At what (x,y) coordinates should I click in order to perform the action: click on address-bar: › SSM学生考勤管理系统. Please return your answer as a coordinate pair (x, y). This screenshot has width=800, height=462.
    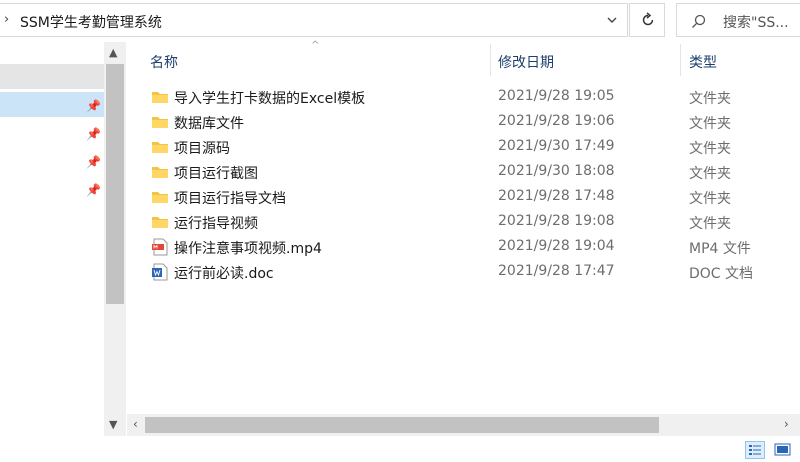
    Looking at the image, I should click on (314, 20).